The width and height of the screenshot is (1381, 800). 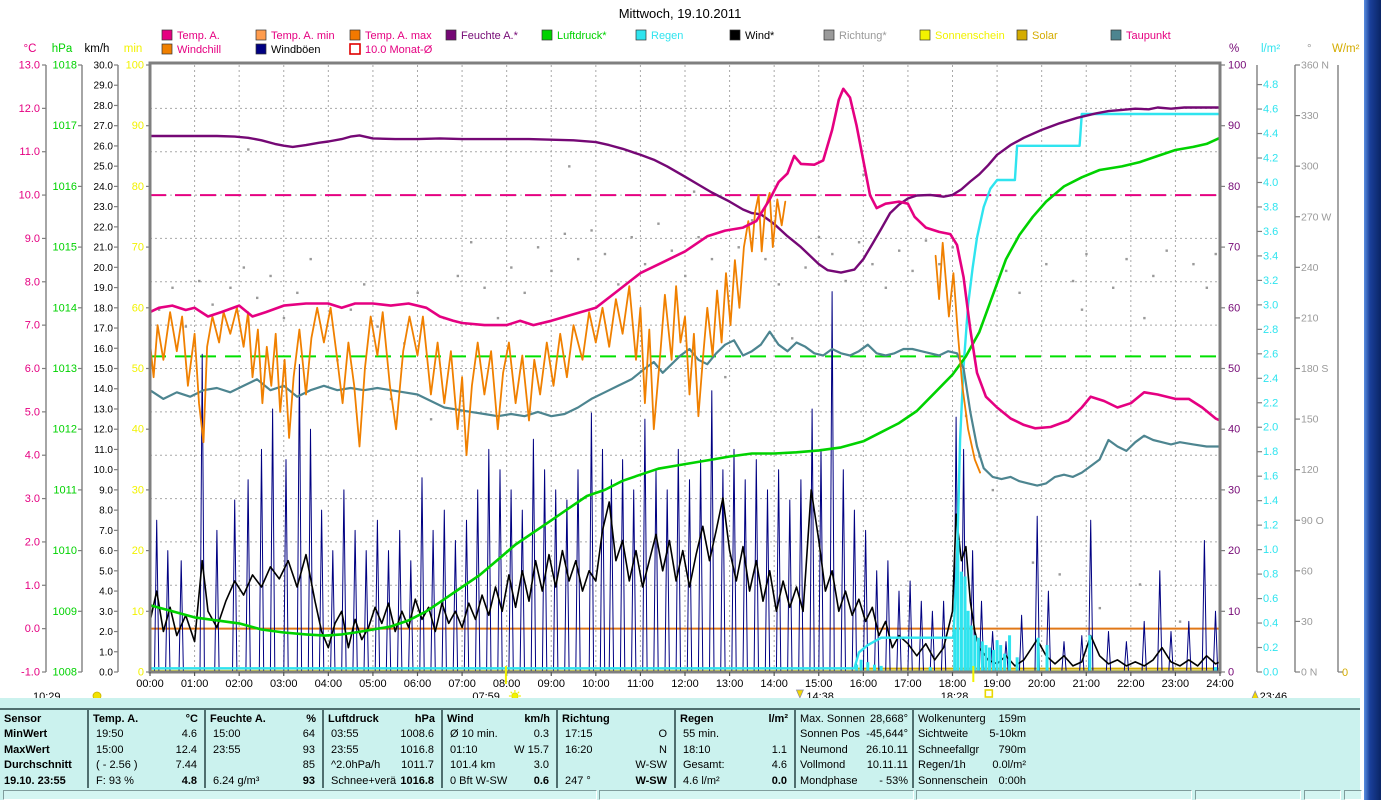 What do you see at coordinates (32, 239) in the screenshot?
I see `axis-label: 9.0` at bounding box center [32, 239].